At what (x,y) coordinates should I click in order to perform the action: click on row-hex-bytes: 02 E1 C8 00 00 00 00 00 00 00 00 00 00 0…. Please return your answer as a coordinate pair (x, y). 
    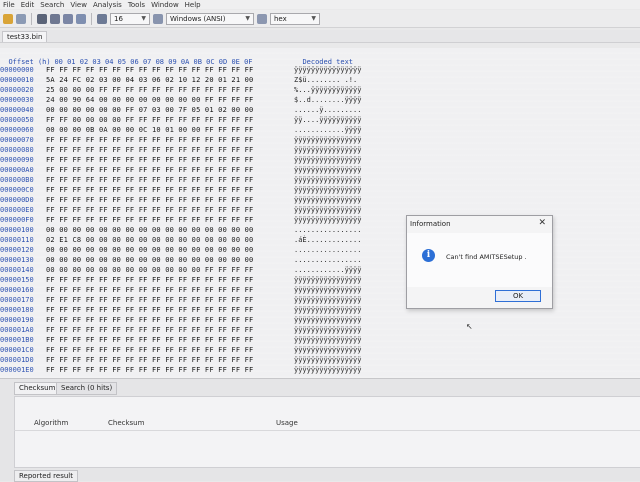
    Looking at the image, I should click on (170, 240).